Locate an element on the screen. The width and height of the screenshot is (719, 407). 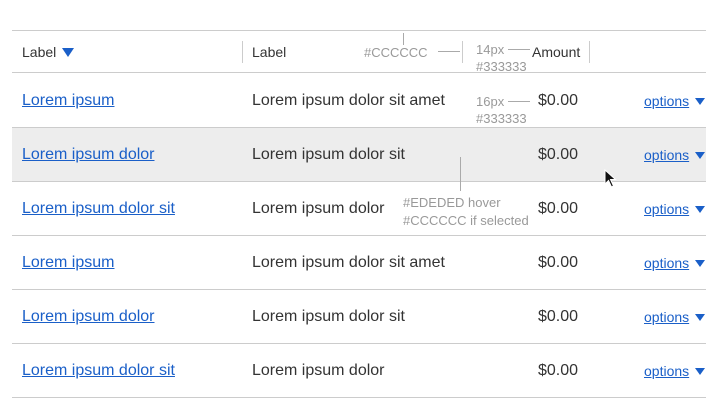
annotation-body-size: 16px is located at coordinates (490, 101).